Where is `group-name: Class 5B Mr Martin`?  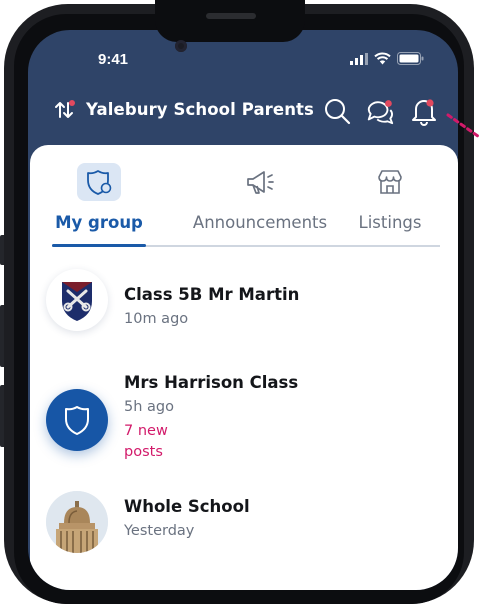
group-name: Class 5B Mr Martin is located at coordinates (212, 294).